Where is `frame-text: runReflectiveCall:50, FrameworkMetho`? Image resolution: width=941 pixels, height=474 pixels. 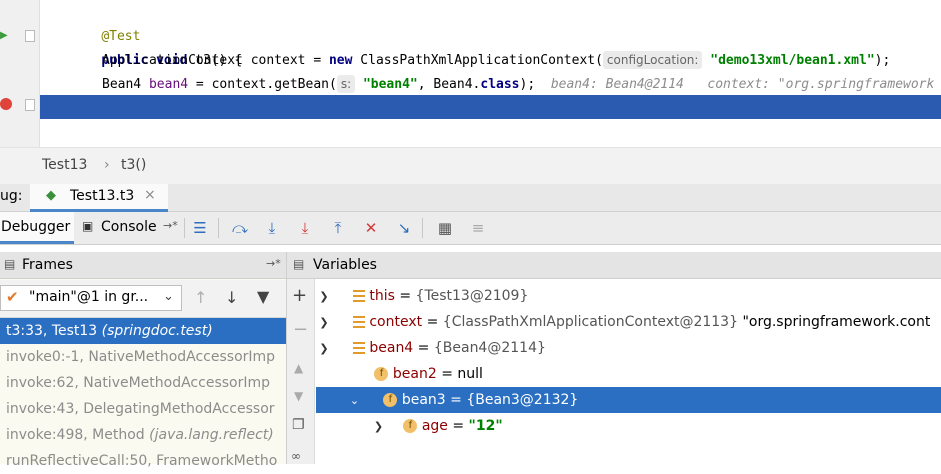 frame-text: runReflectiveCall:50, FrameworkMetho is located at coordinates (142, 461).